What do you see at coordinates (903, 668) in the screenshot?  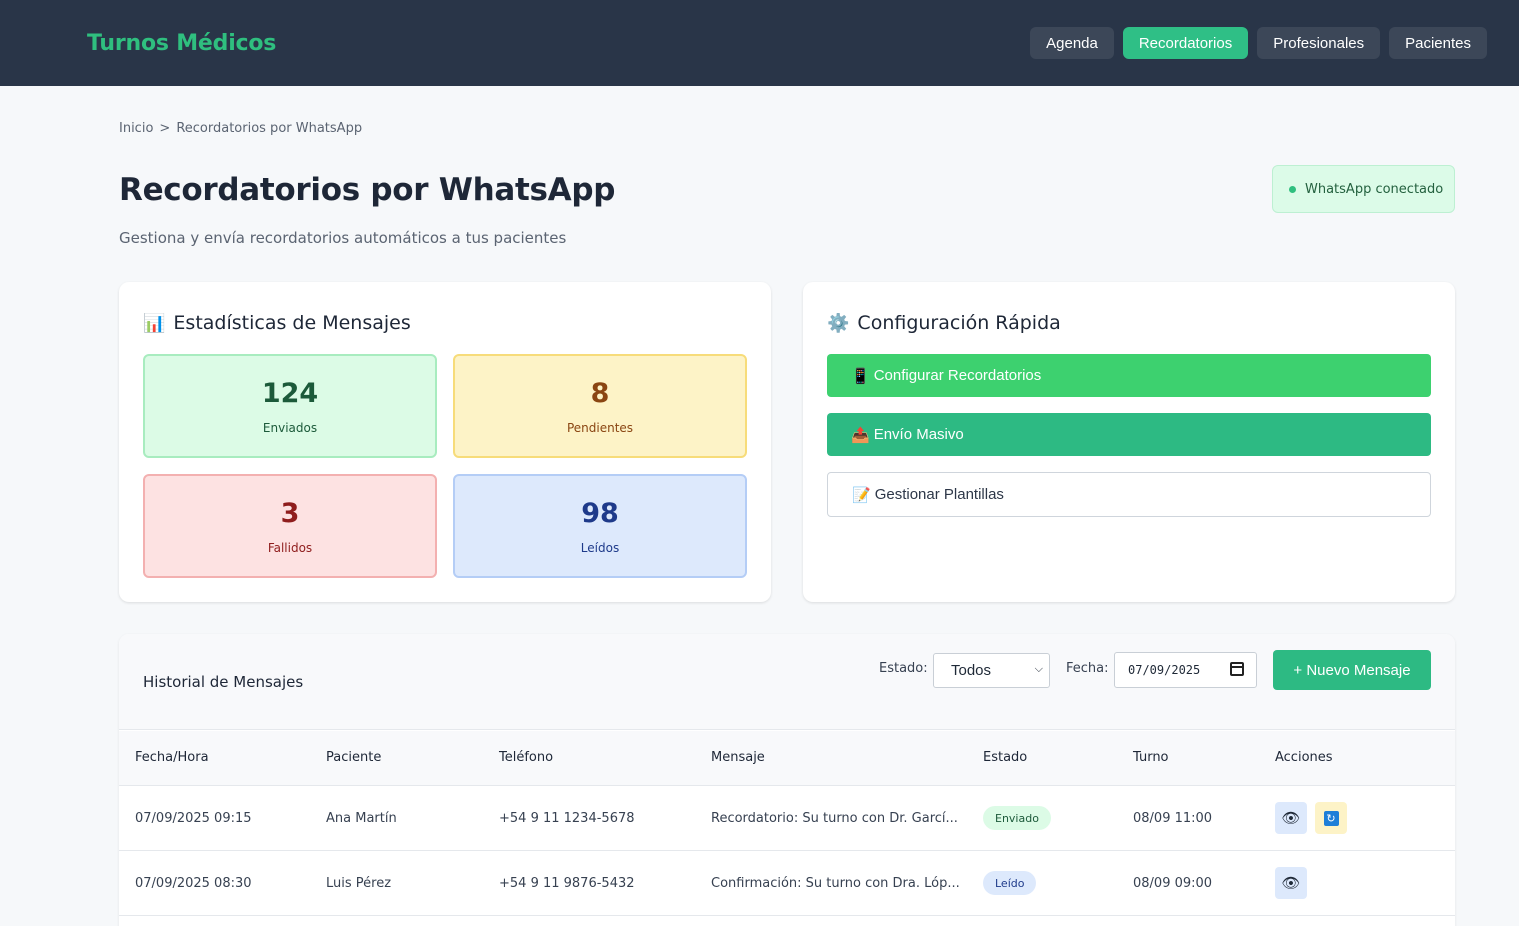 I see `estado-filter-label: Estado:` at bounding box center [903, 668].